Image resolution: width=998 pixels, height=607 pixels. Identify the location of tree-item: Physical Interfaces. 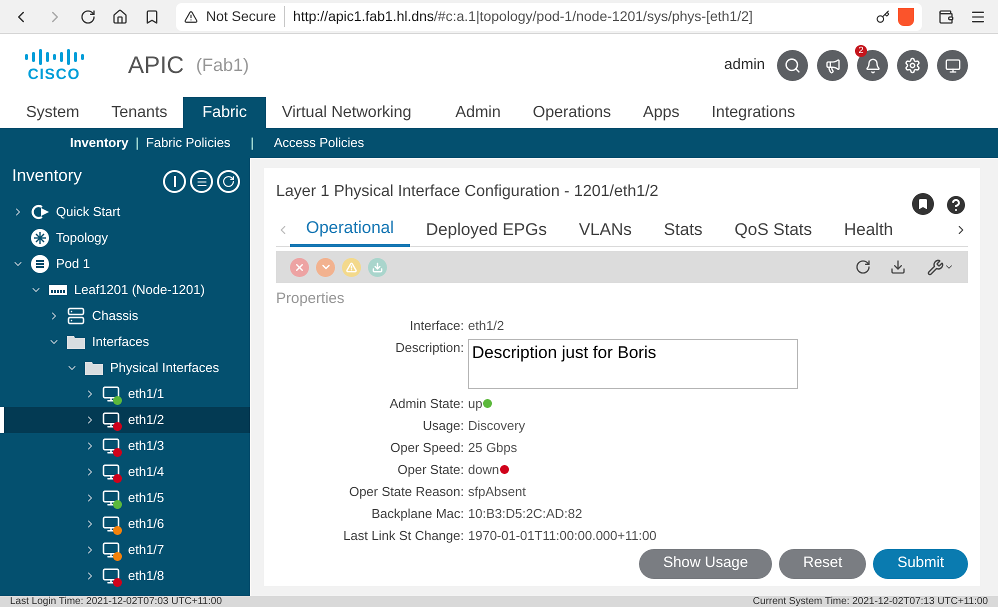
(125, 368).